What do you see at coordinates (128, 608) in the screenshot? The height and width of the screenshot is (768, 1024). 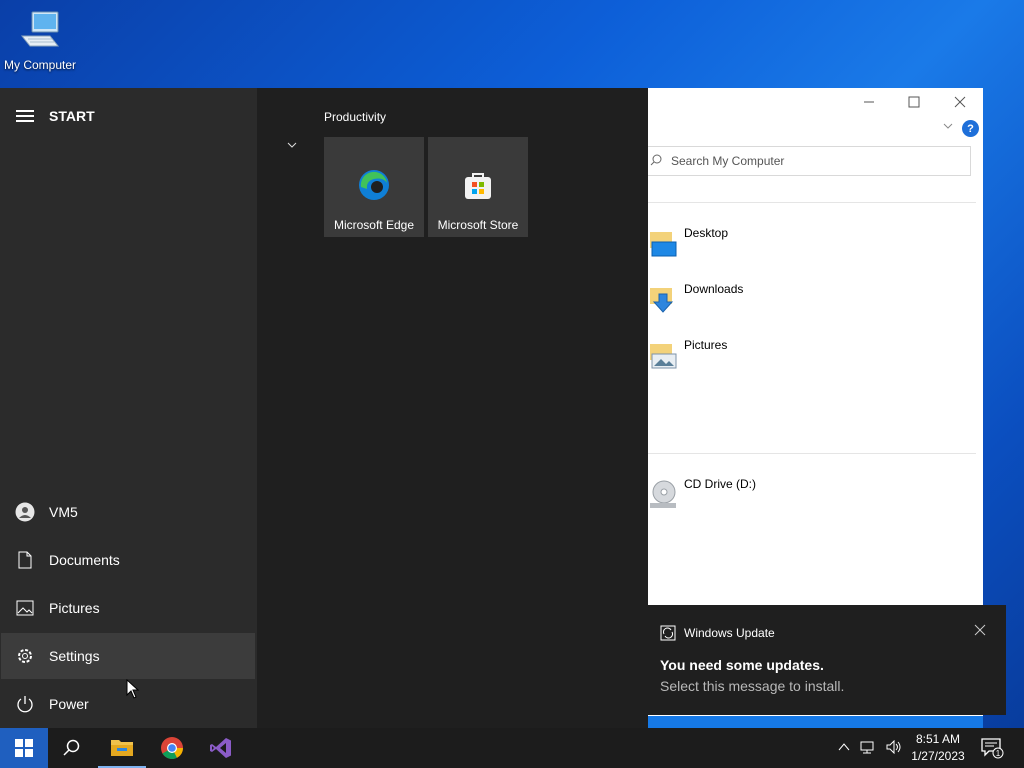 I see `start-item-pictures: Pictures` at bounding box center [128, 608].